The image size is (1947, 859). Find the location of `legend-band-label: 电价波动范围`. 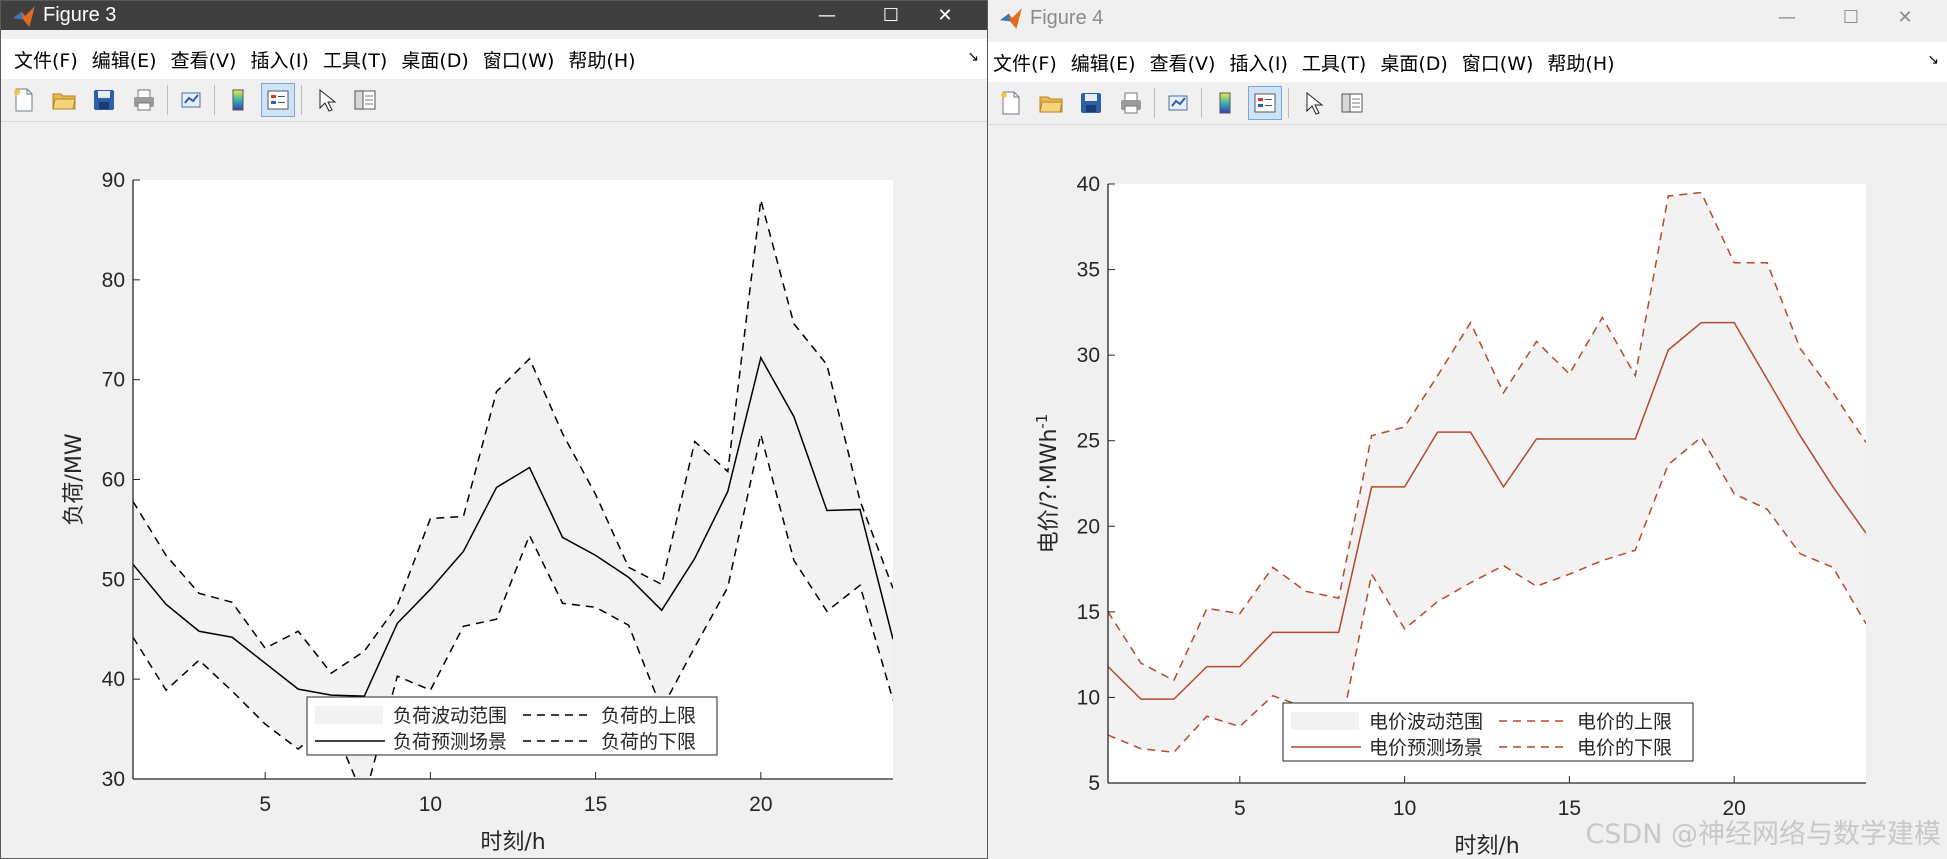

legend-band-label: 电价波动范围 is located at coordinates (1426, 722).